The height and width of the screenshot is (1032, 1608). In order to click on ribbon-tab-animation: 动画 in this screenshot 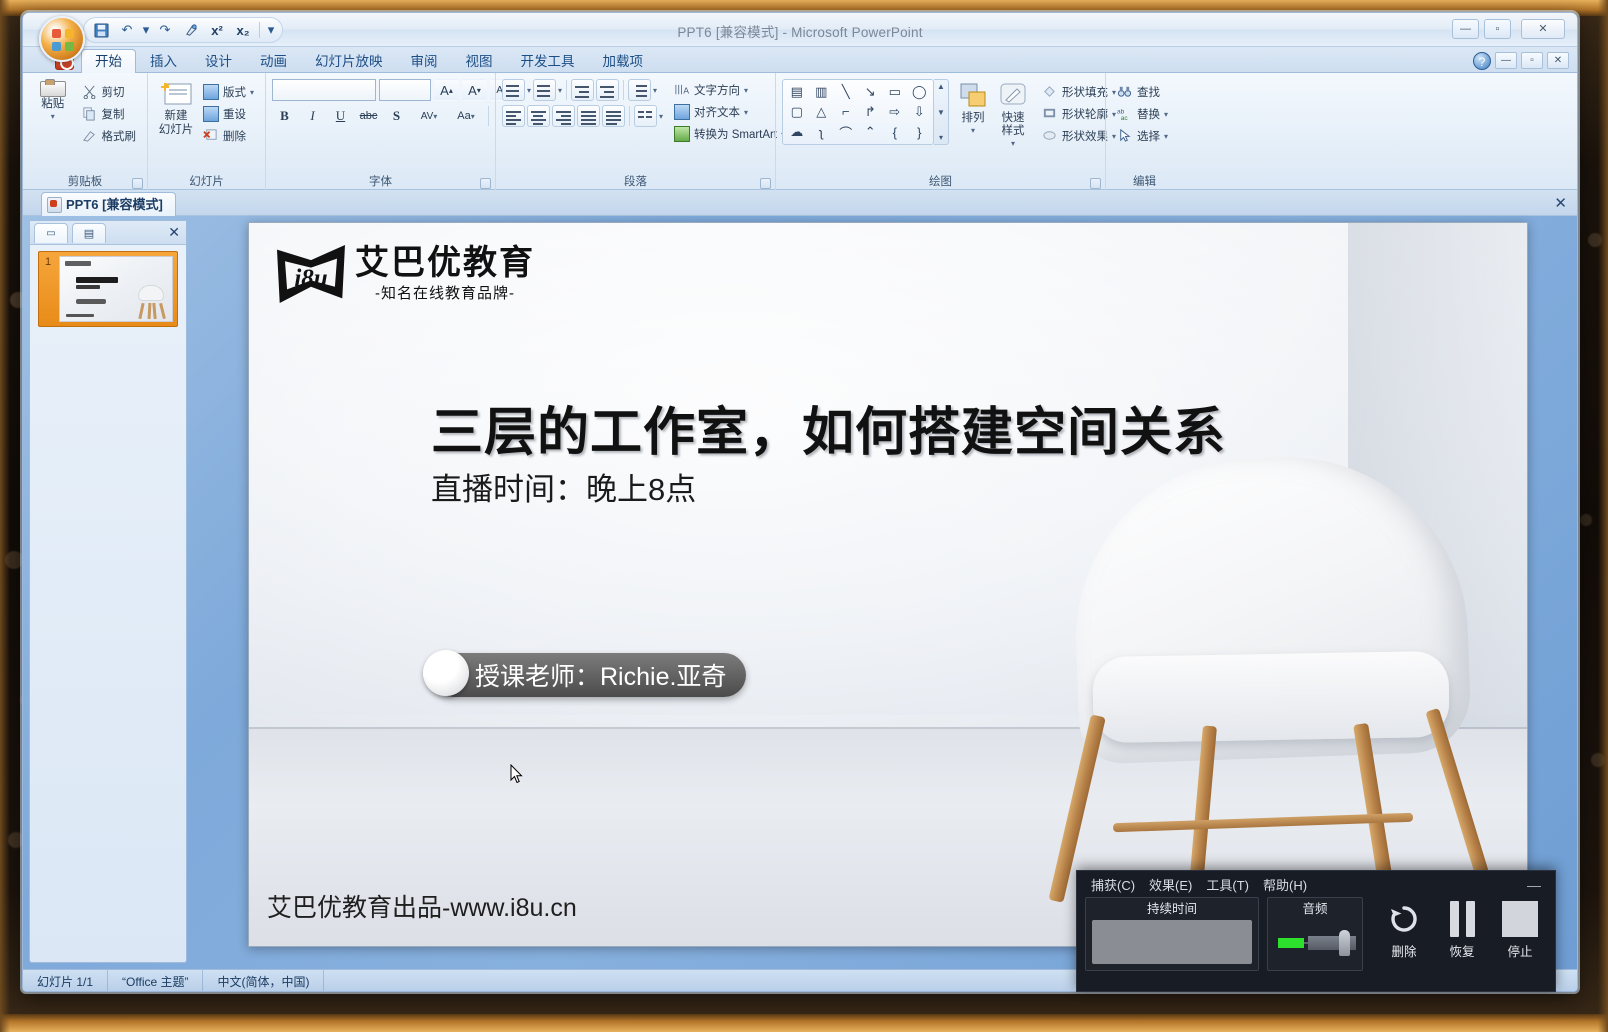, I will do `click(273, 61)`.